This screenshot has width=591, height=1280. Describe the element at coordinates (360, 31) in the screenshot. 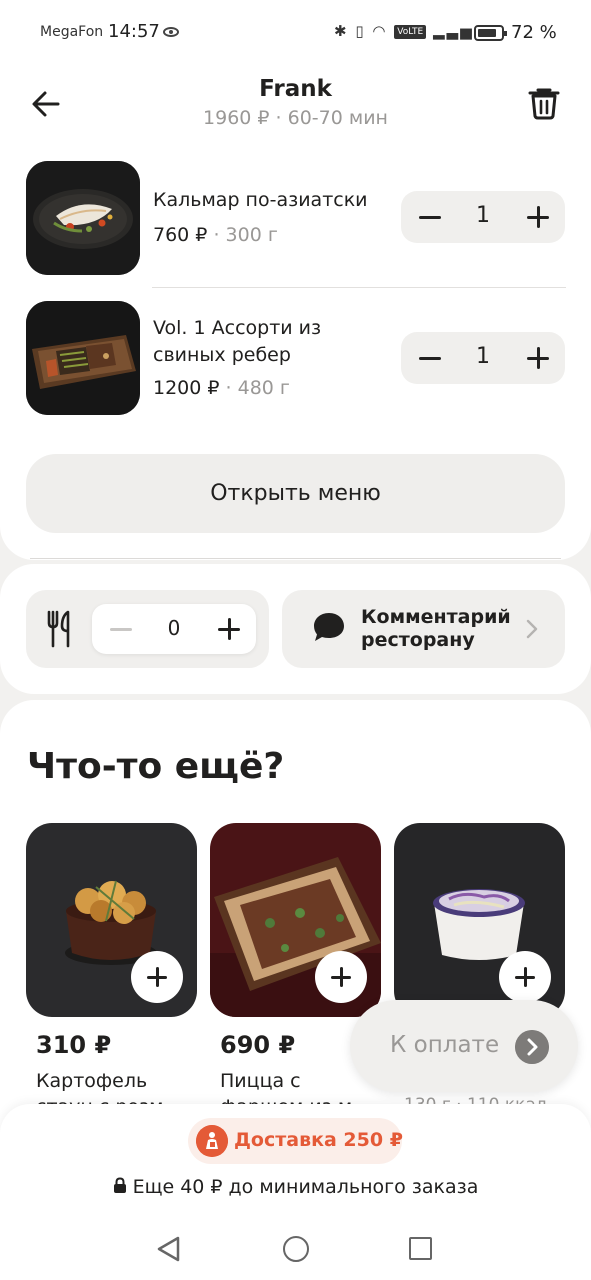

I see `vibrate-icon: ▯` at that location.